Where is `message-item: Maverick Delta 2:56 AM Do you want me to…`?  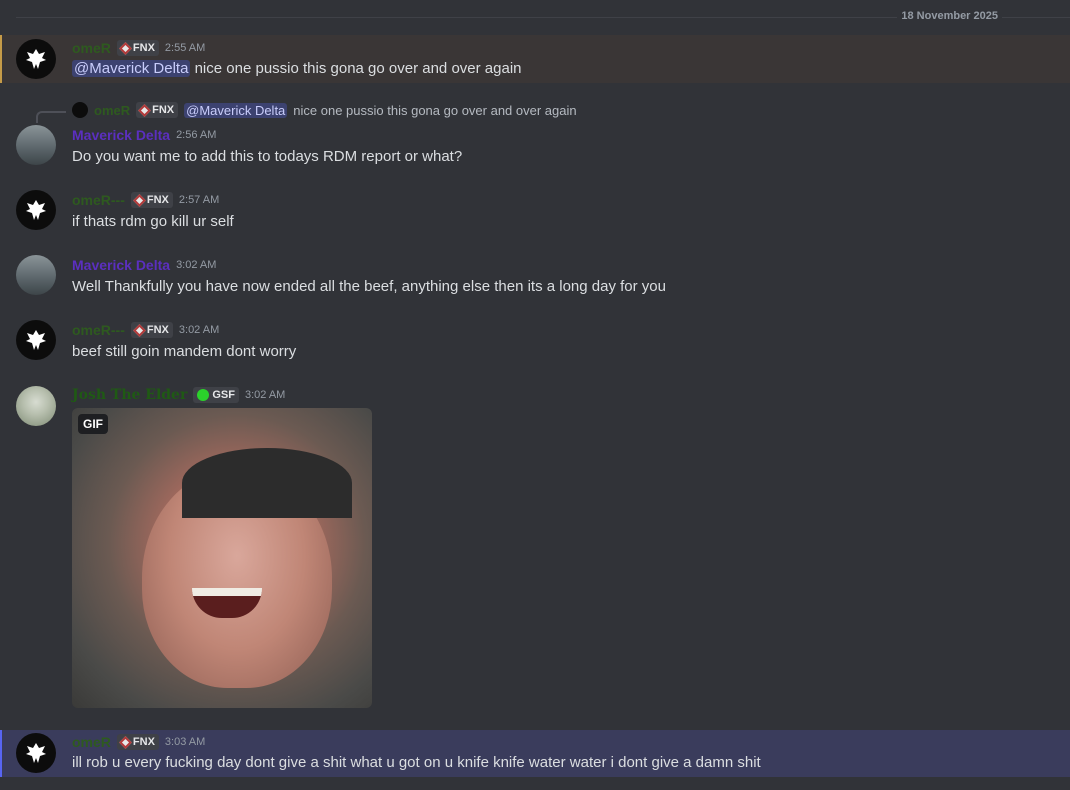
message-item: Maverick Delta 2:56 AM Do you want me to… is located at coordinates (535, 145).